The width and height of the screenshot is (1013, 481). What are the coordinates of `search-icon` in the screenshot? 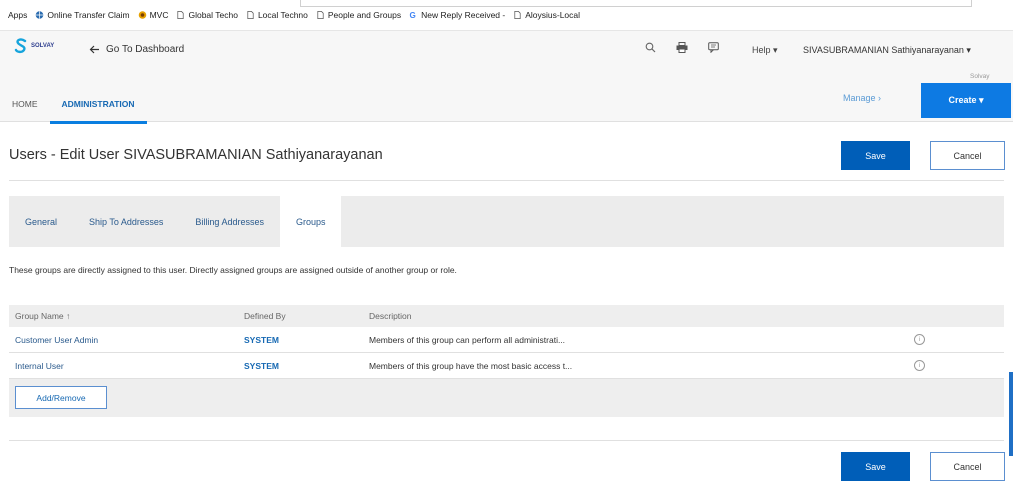 It's located at (650, 47).